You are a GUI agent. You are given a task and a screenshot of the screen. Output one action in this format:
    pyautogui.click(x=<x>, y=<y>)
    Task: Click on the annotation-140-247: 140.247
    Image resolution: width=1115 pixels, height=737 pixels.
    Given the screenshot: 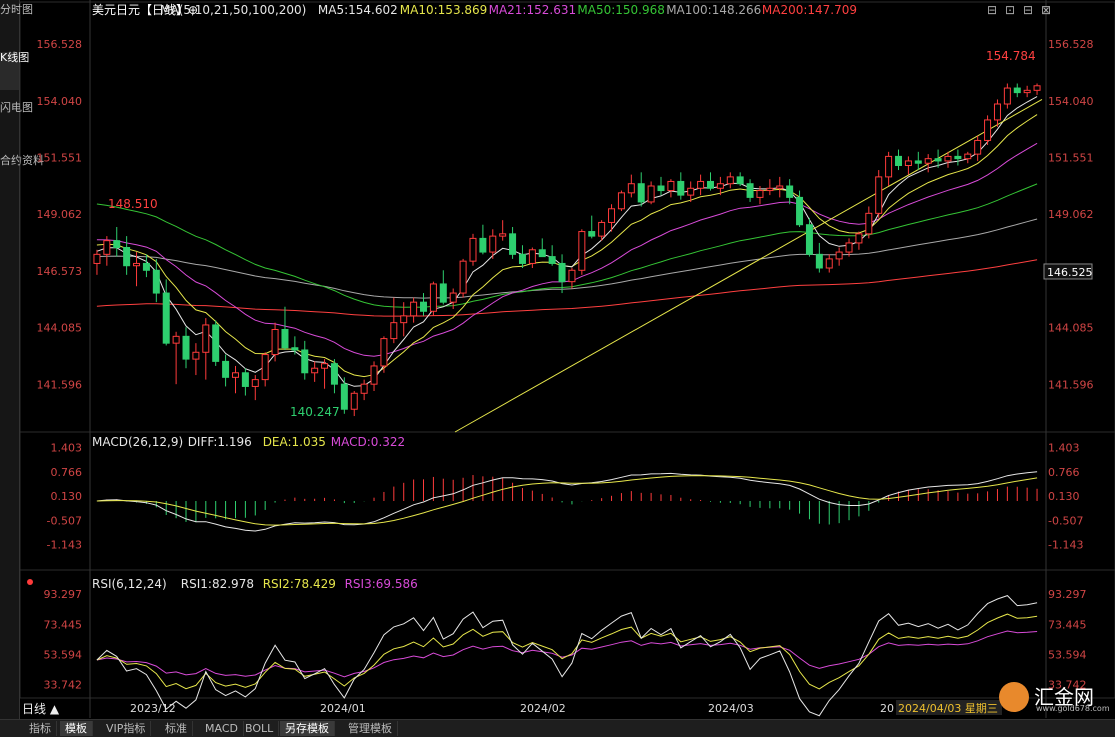 What is the action you would take?
    pyautogui.click(x=315, y=412)
    